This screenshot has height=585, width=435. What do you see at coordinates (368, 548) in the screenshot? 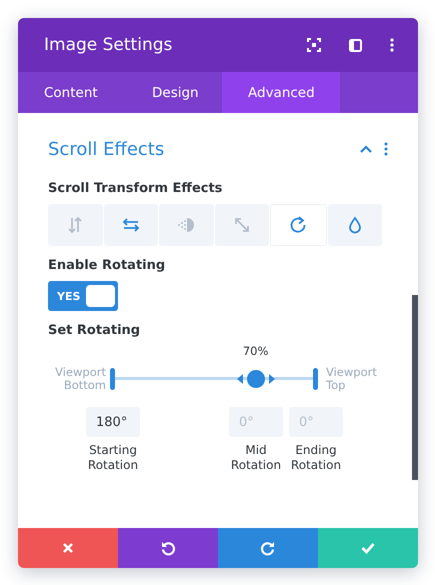
I see `check-icon` at bounding box center [368, 548].